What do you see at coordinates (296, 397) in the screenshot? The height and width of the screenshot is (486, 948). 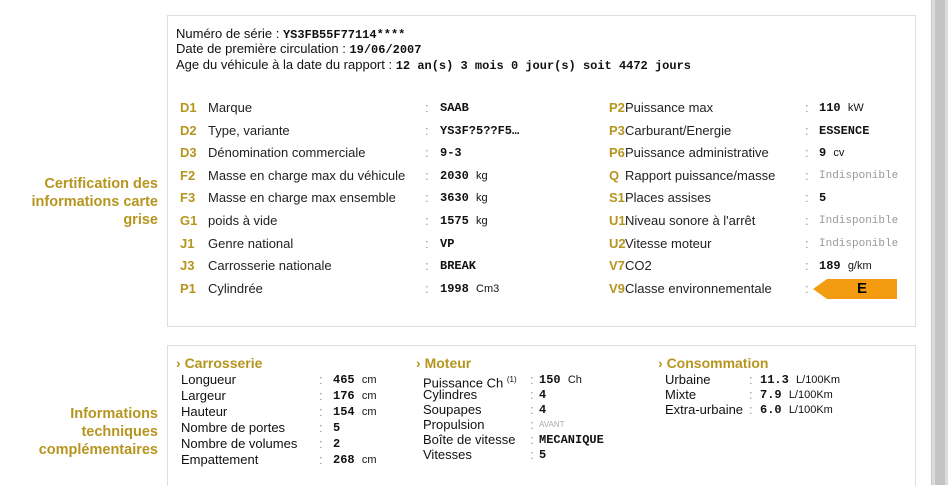 I see `tech-row: Largeur:176 cm` at bounding box center [296, 397].